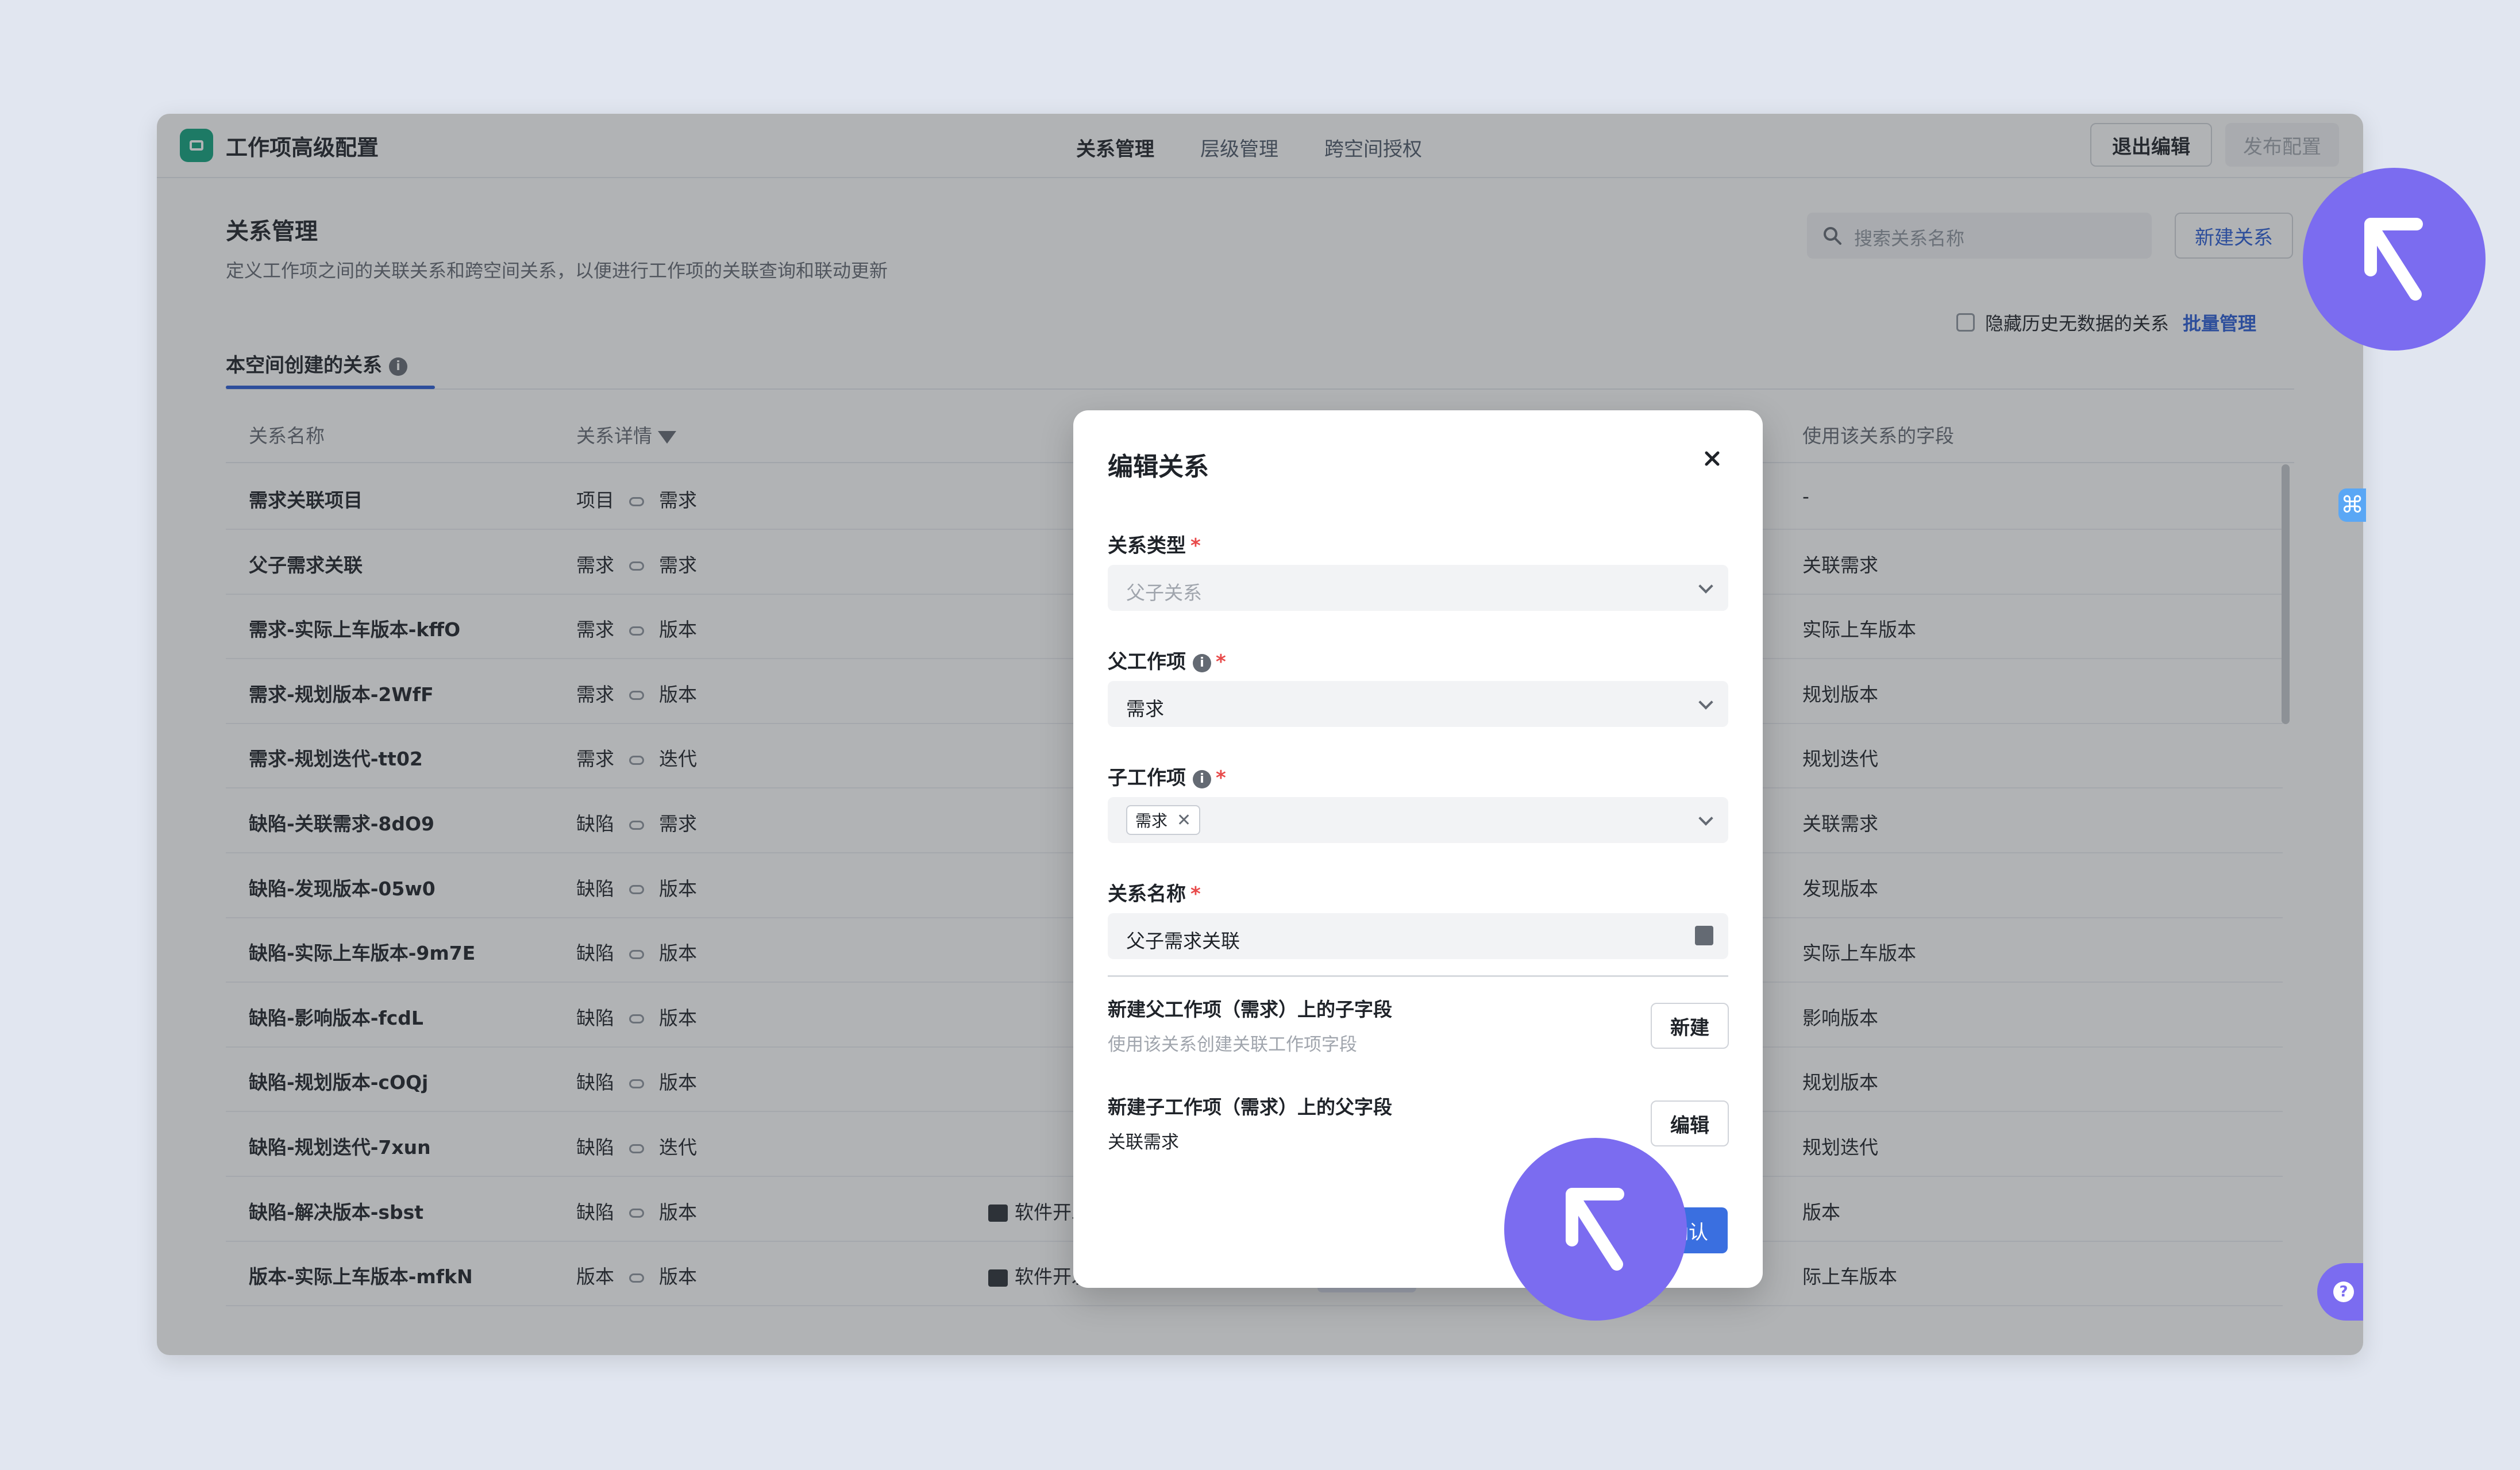 The height and width of the screenshot is (1470, 2520). I want to click on relation-type-label: 关系类型 *, so click(1154, 544).